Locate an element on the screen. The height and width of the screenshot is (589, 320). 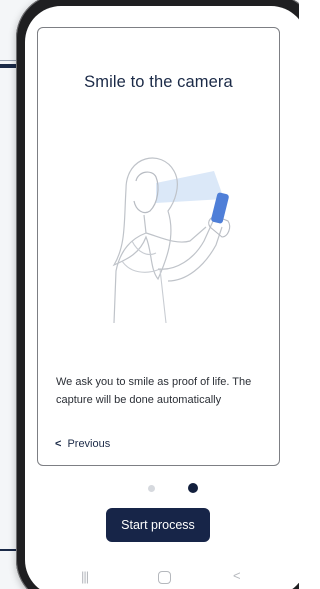
recents-icon: ||| is located at coordinates (85, 576).